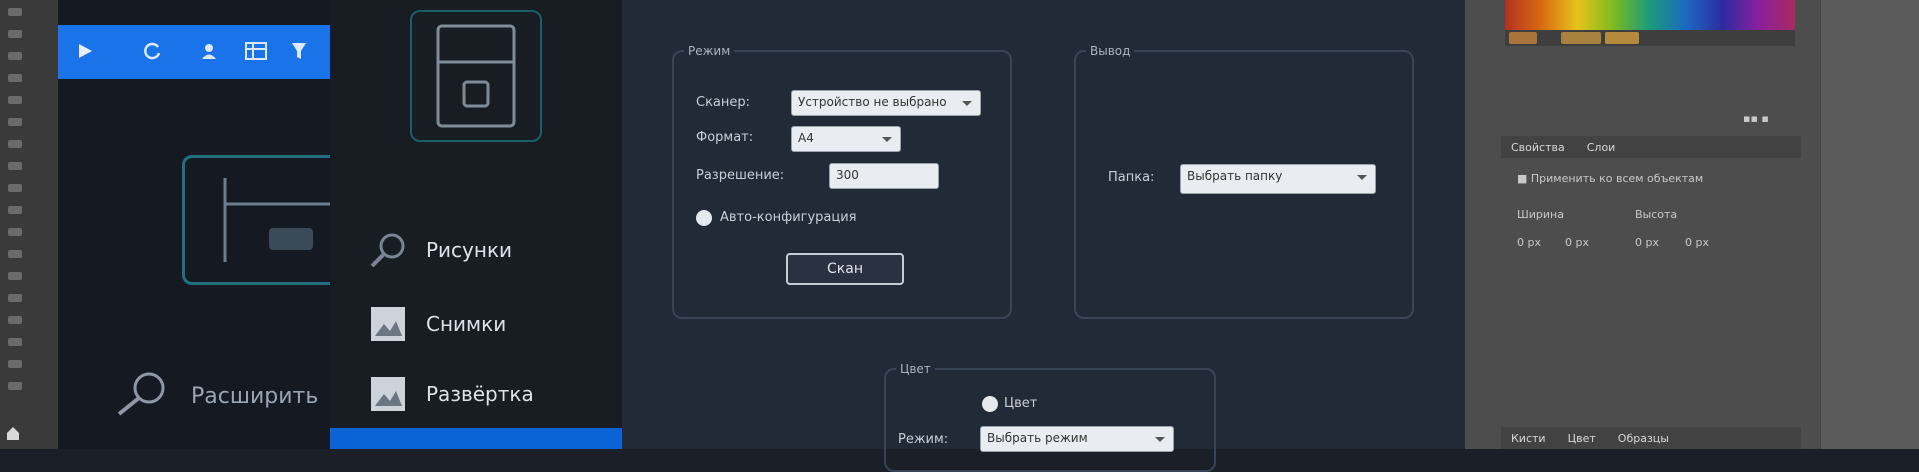 The height and width of the screenshot is (472, 1919). What do you see at coordinates (704, 218) in the screenshot?
I see `auto-config-checkbox` at bounding box center [704, 218].